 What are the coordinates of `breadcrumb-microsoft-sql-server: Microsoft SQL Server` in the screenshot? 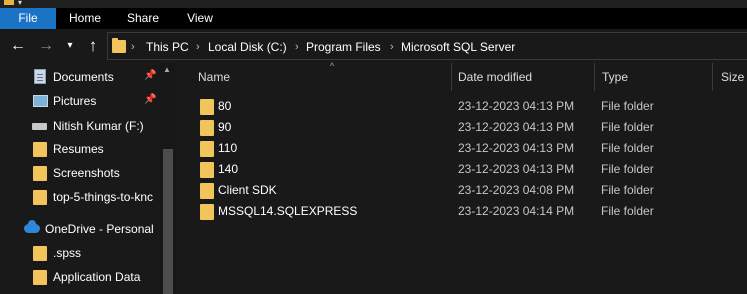 It's located at (458, 47).